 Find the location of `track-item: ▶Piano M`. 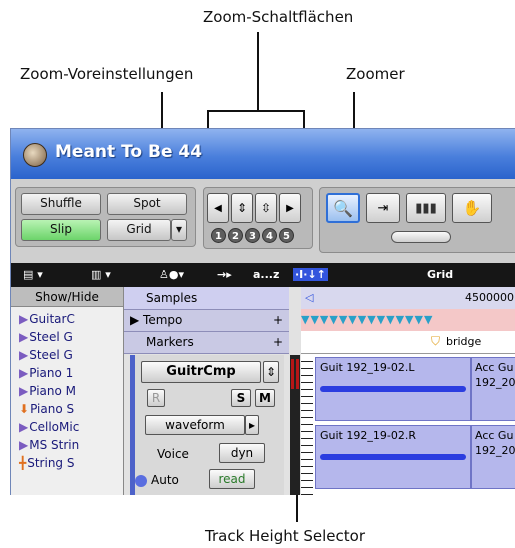

track-item: ▶Piano M is located at coordinates (47, 391).